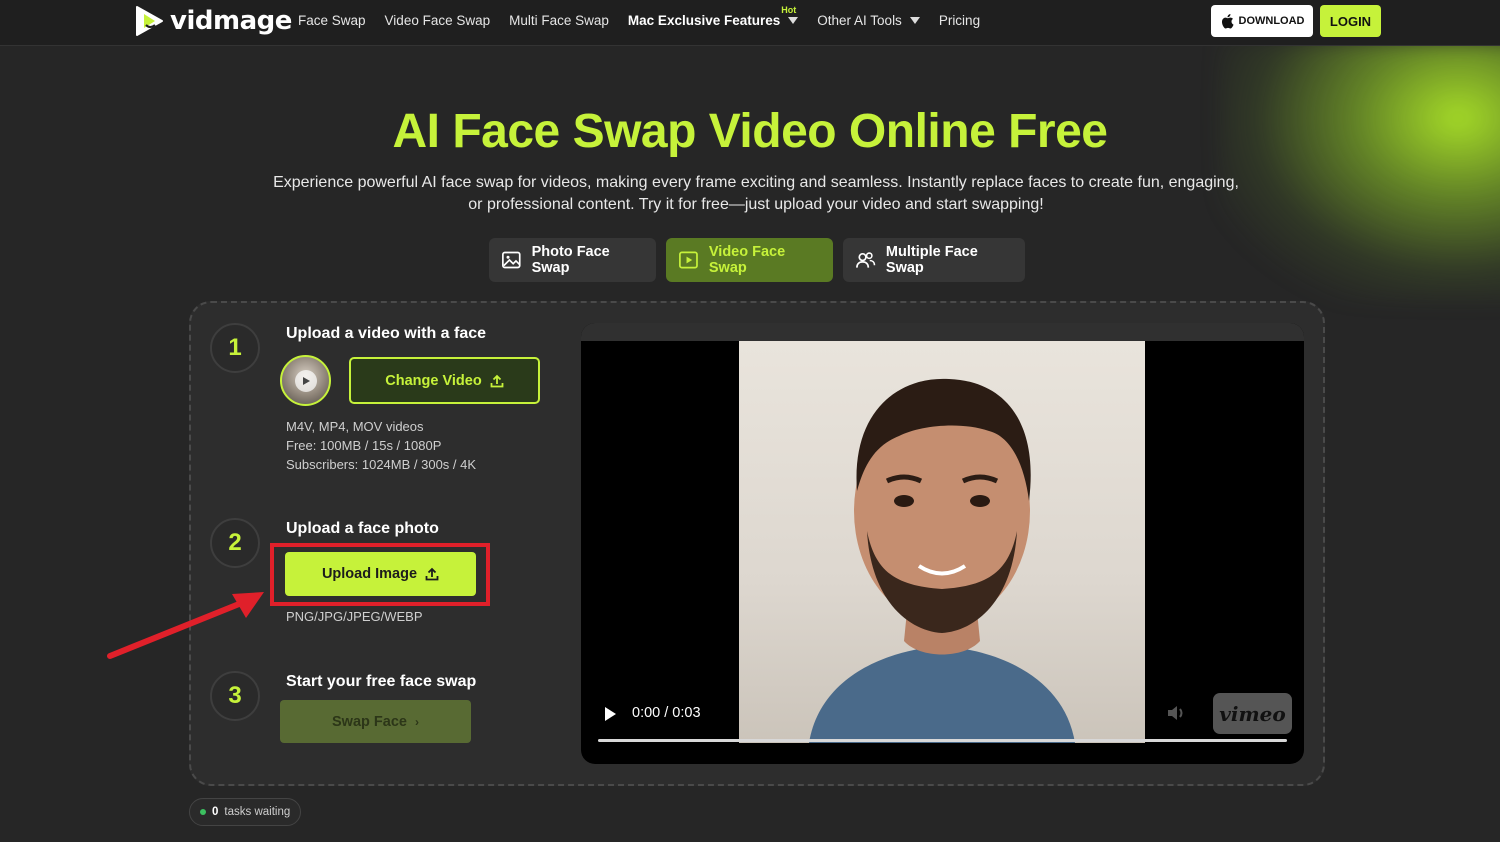 This screenshot has height=842, width=1500. What do you see at coordinates (444, 380) in the screenshot?
I see `change-video-button: Change Video` at bounding box center [444, 380].